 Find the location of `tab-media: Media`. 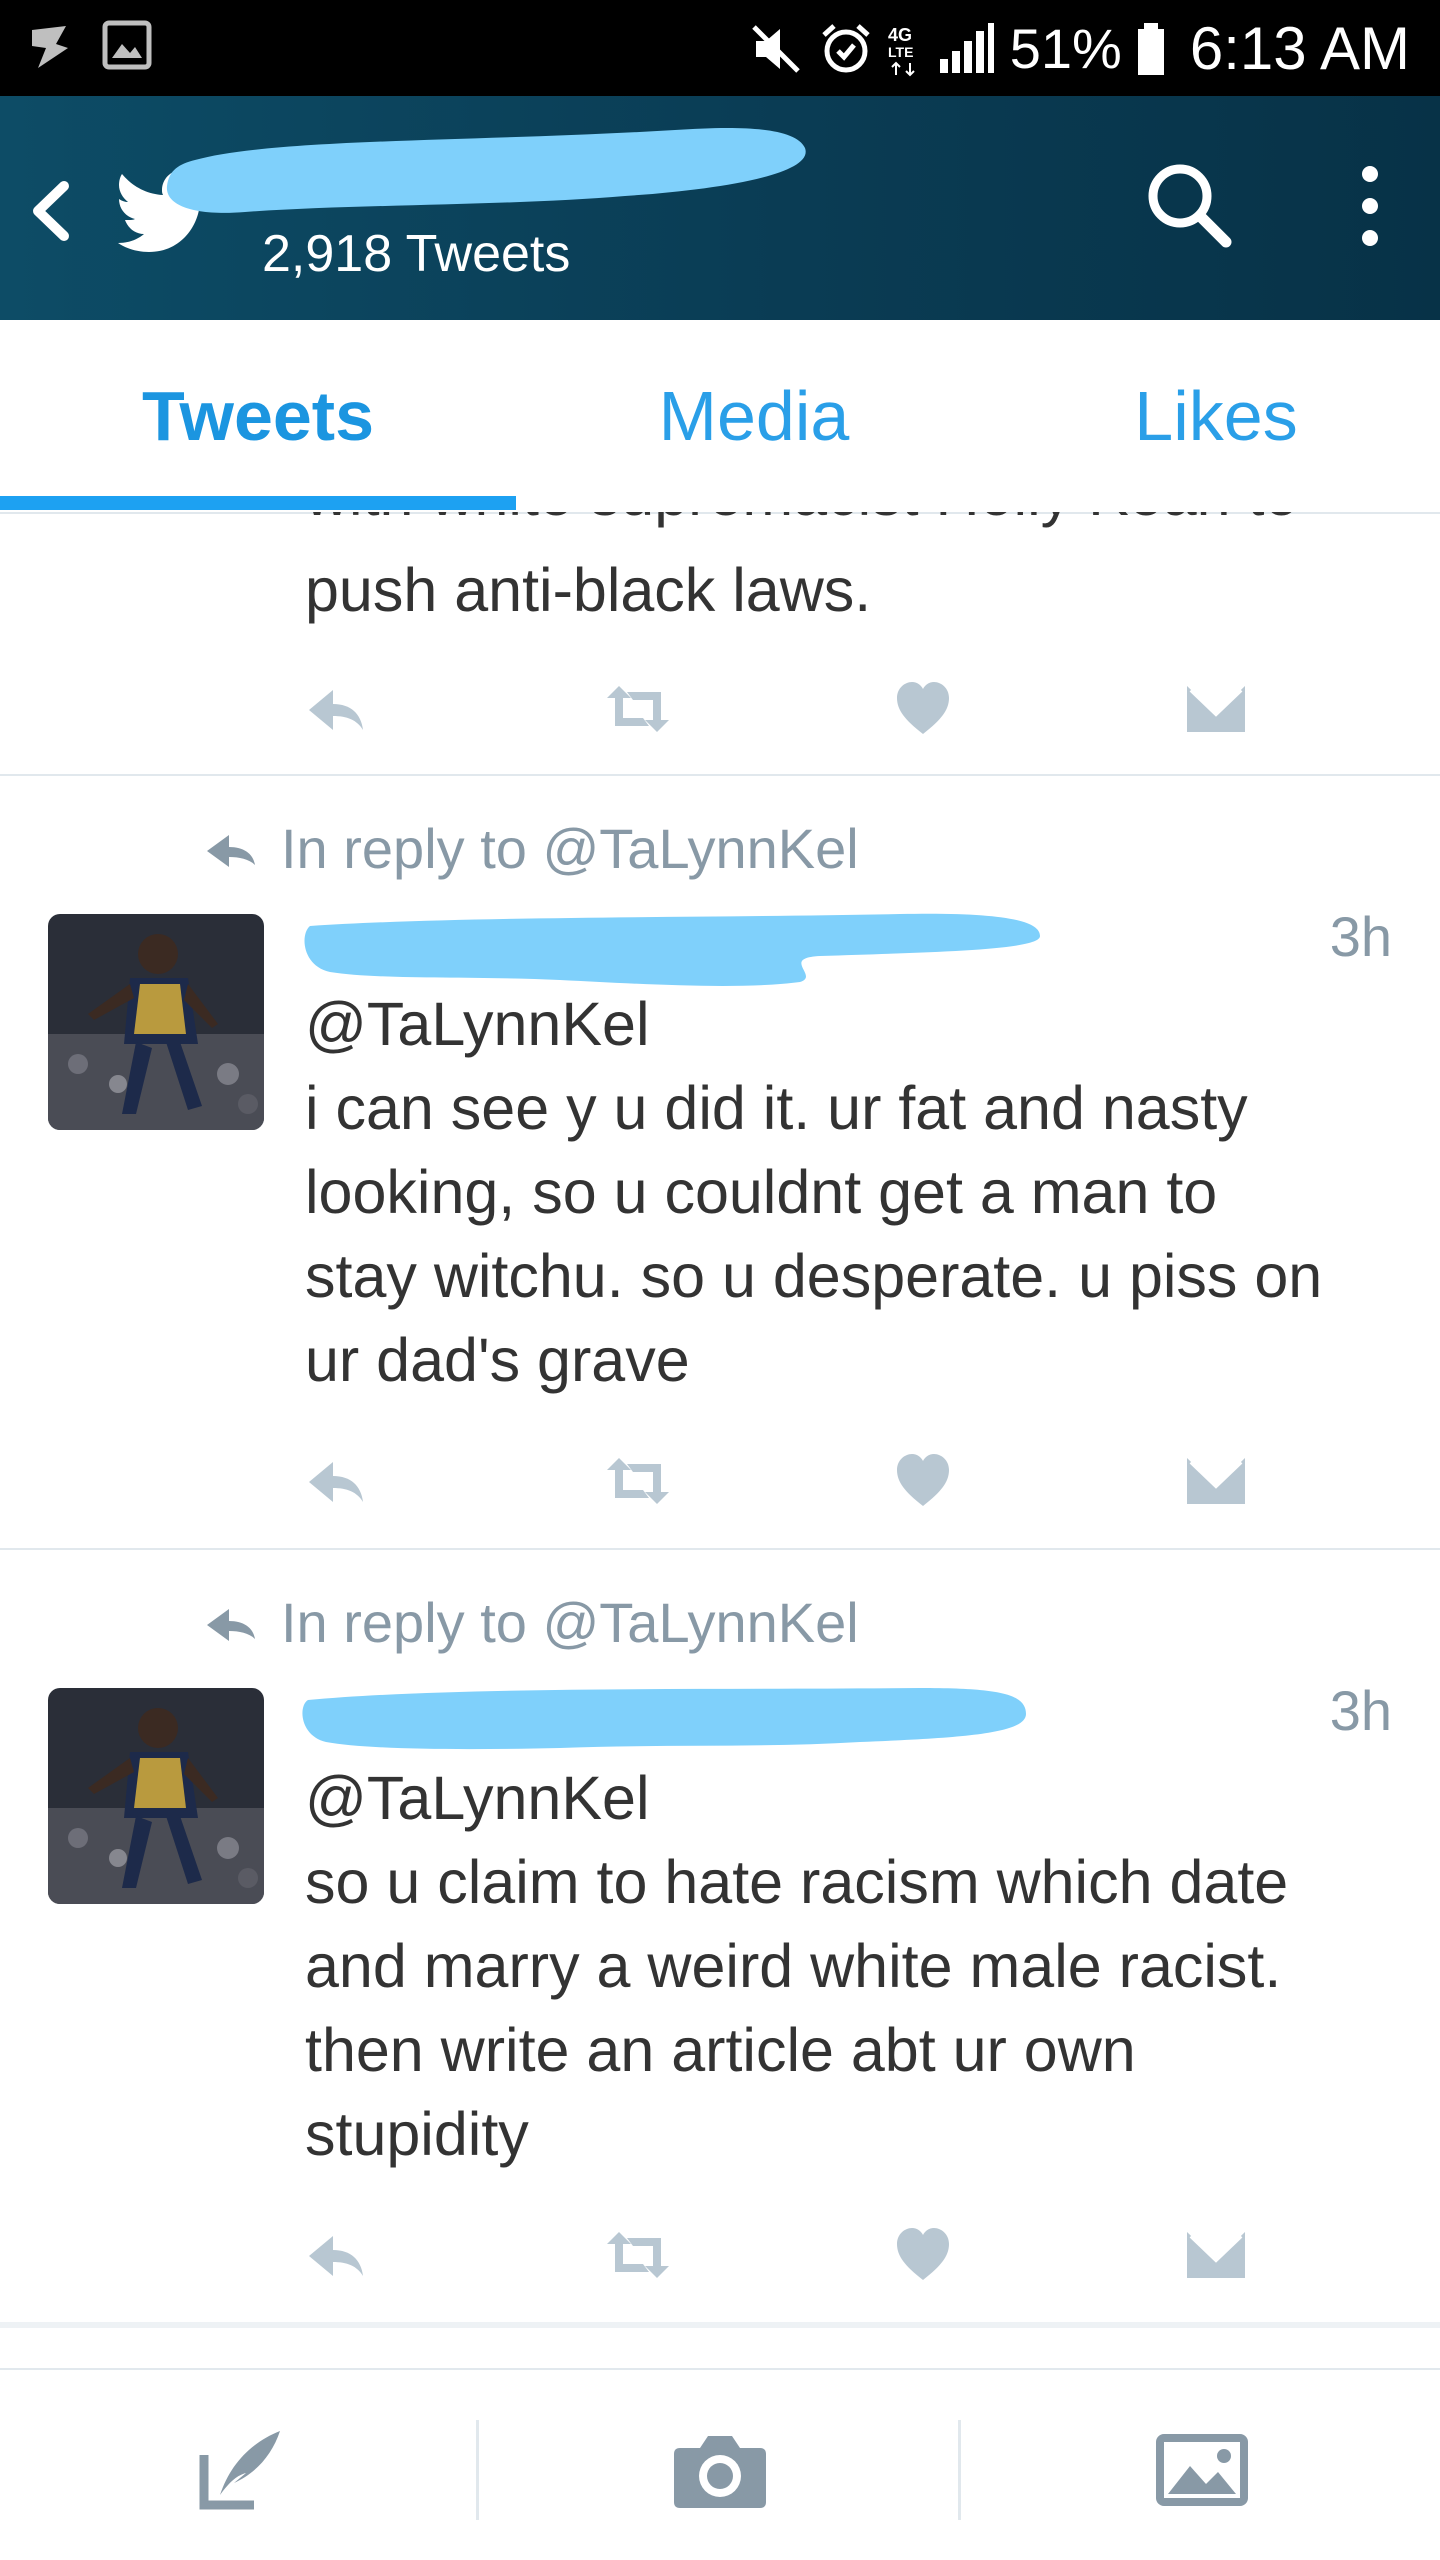

tab-media: Media is located at coordinates (754, 416).